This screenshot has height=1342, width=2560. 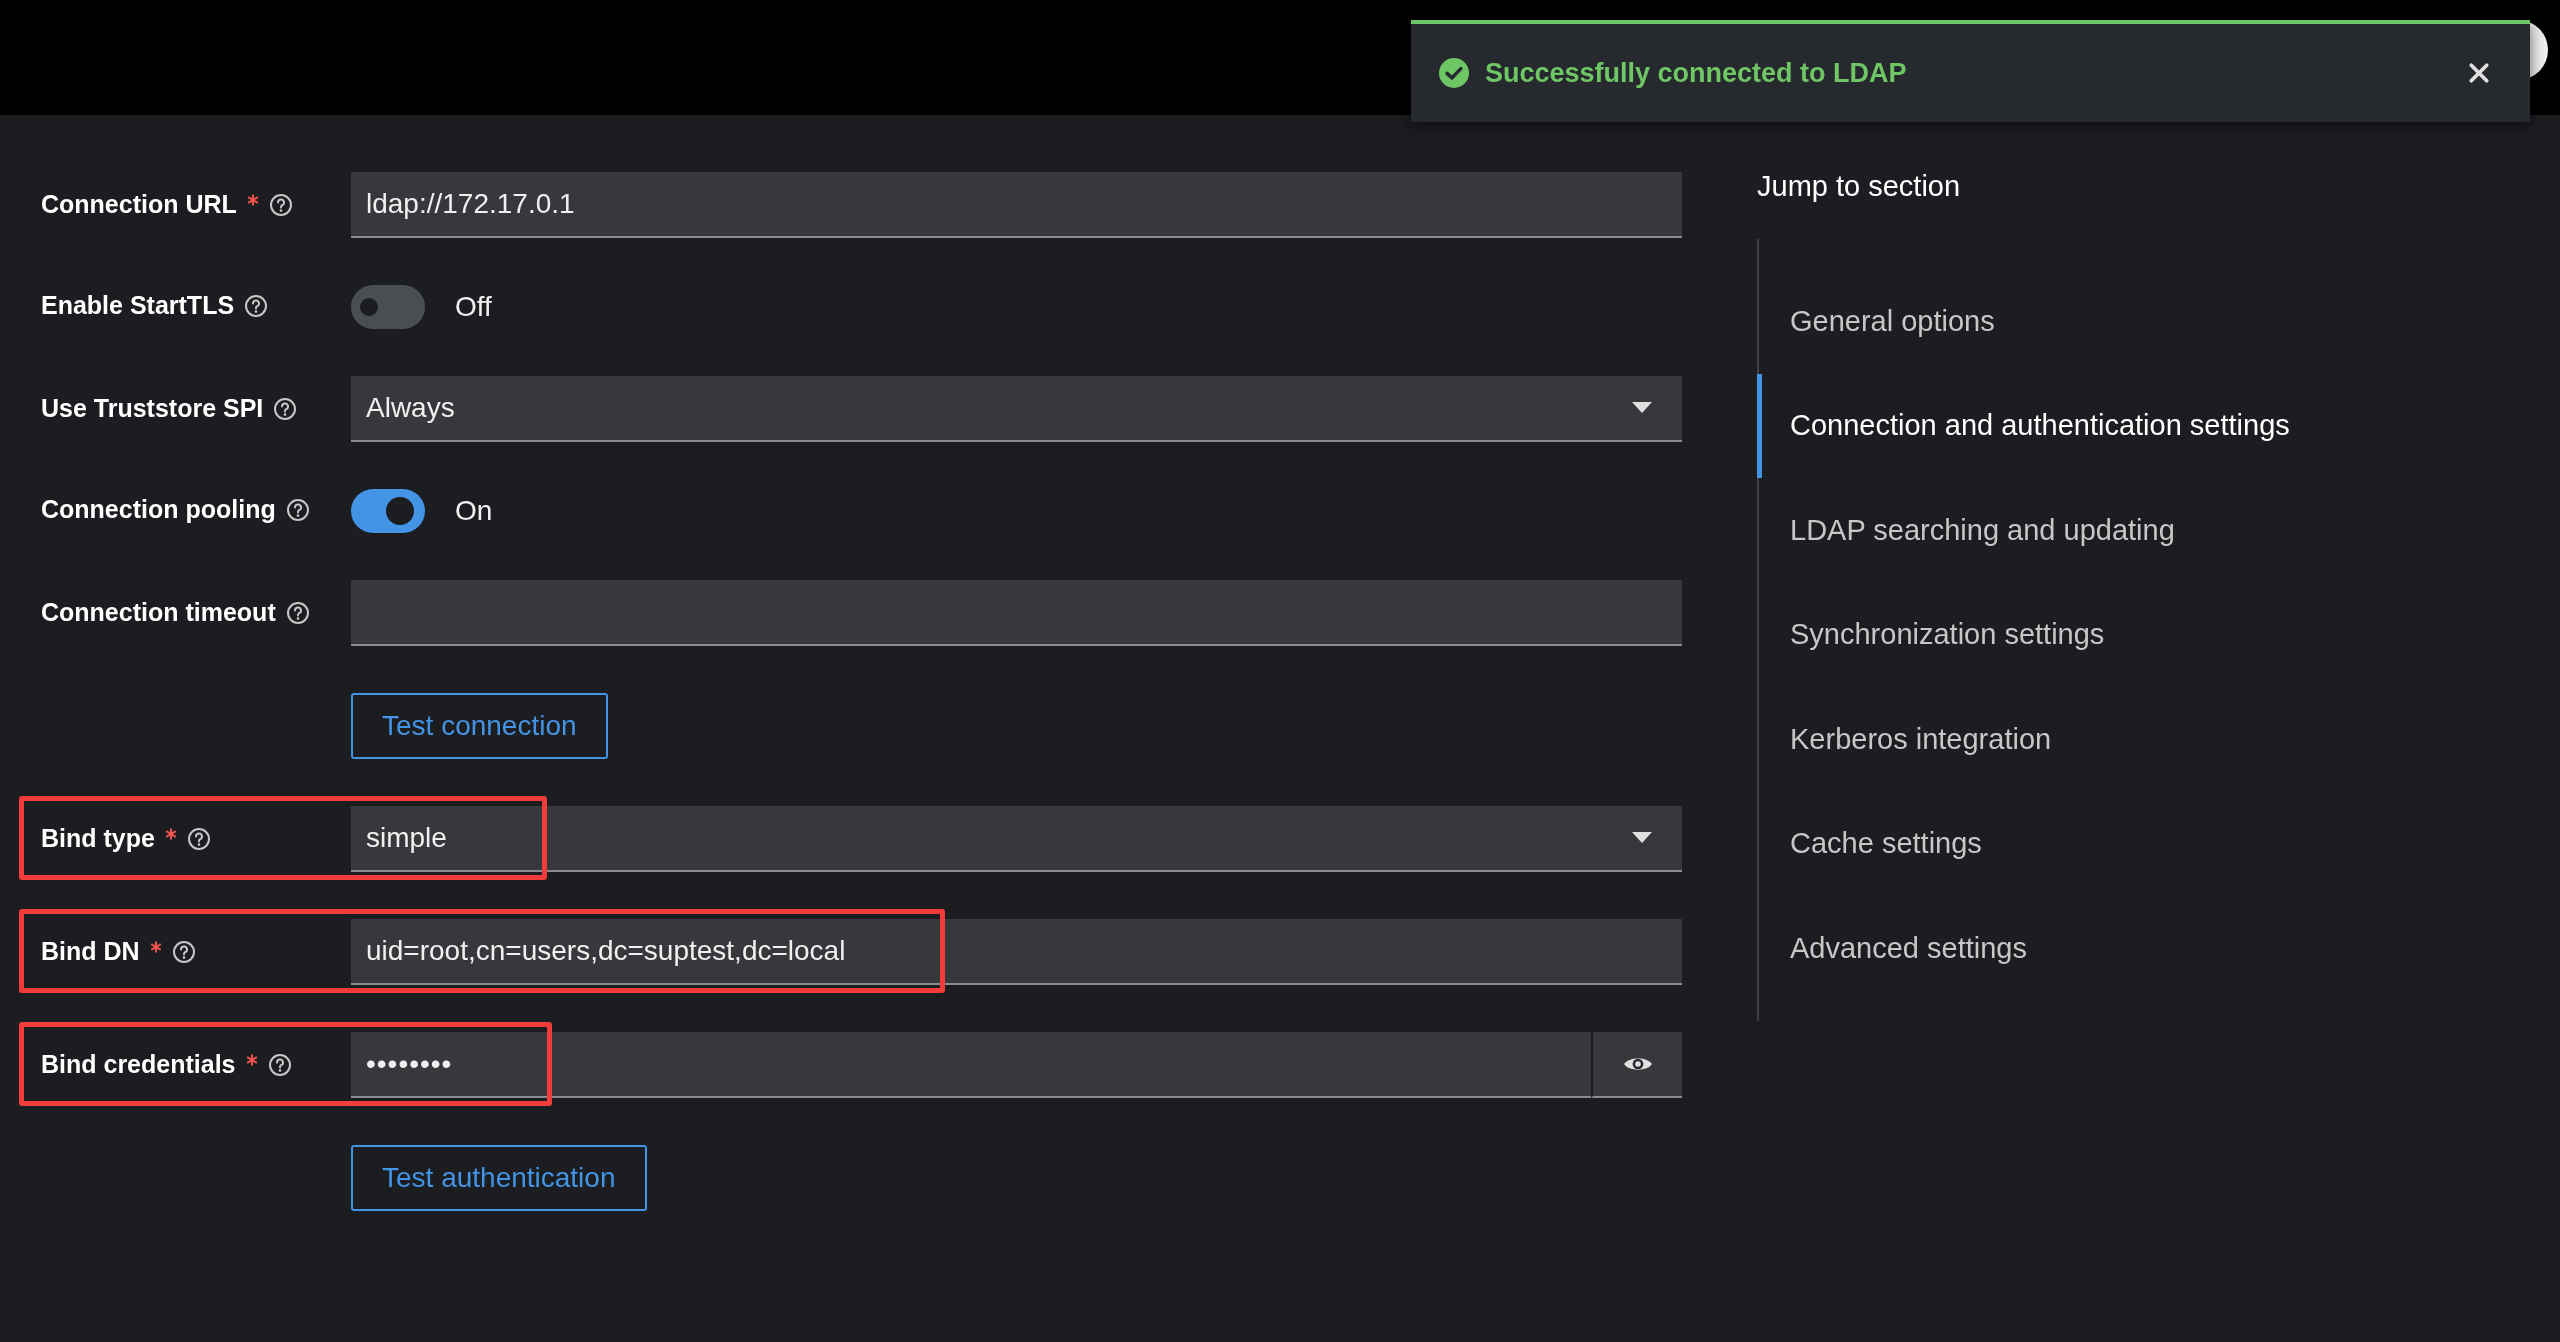 What do you see at coordinates (1454, 73) in the screenshot?
I see `check-circle-icon` at bounding box center [1454, 73].